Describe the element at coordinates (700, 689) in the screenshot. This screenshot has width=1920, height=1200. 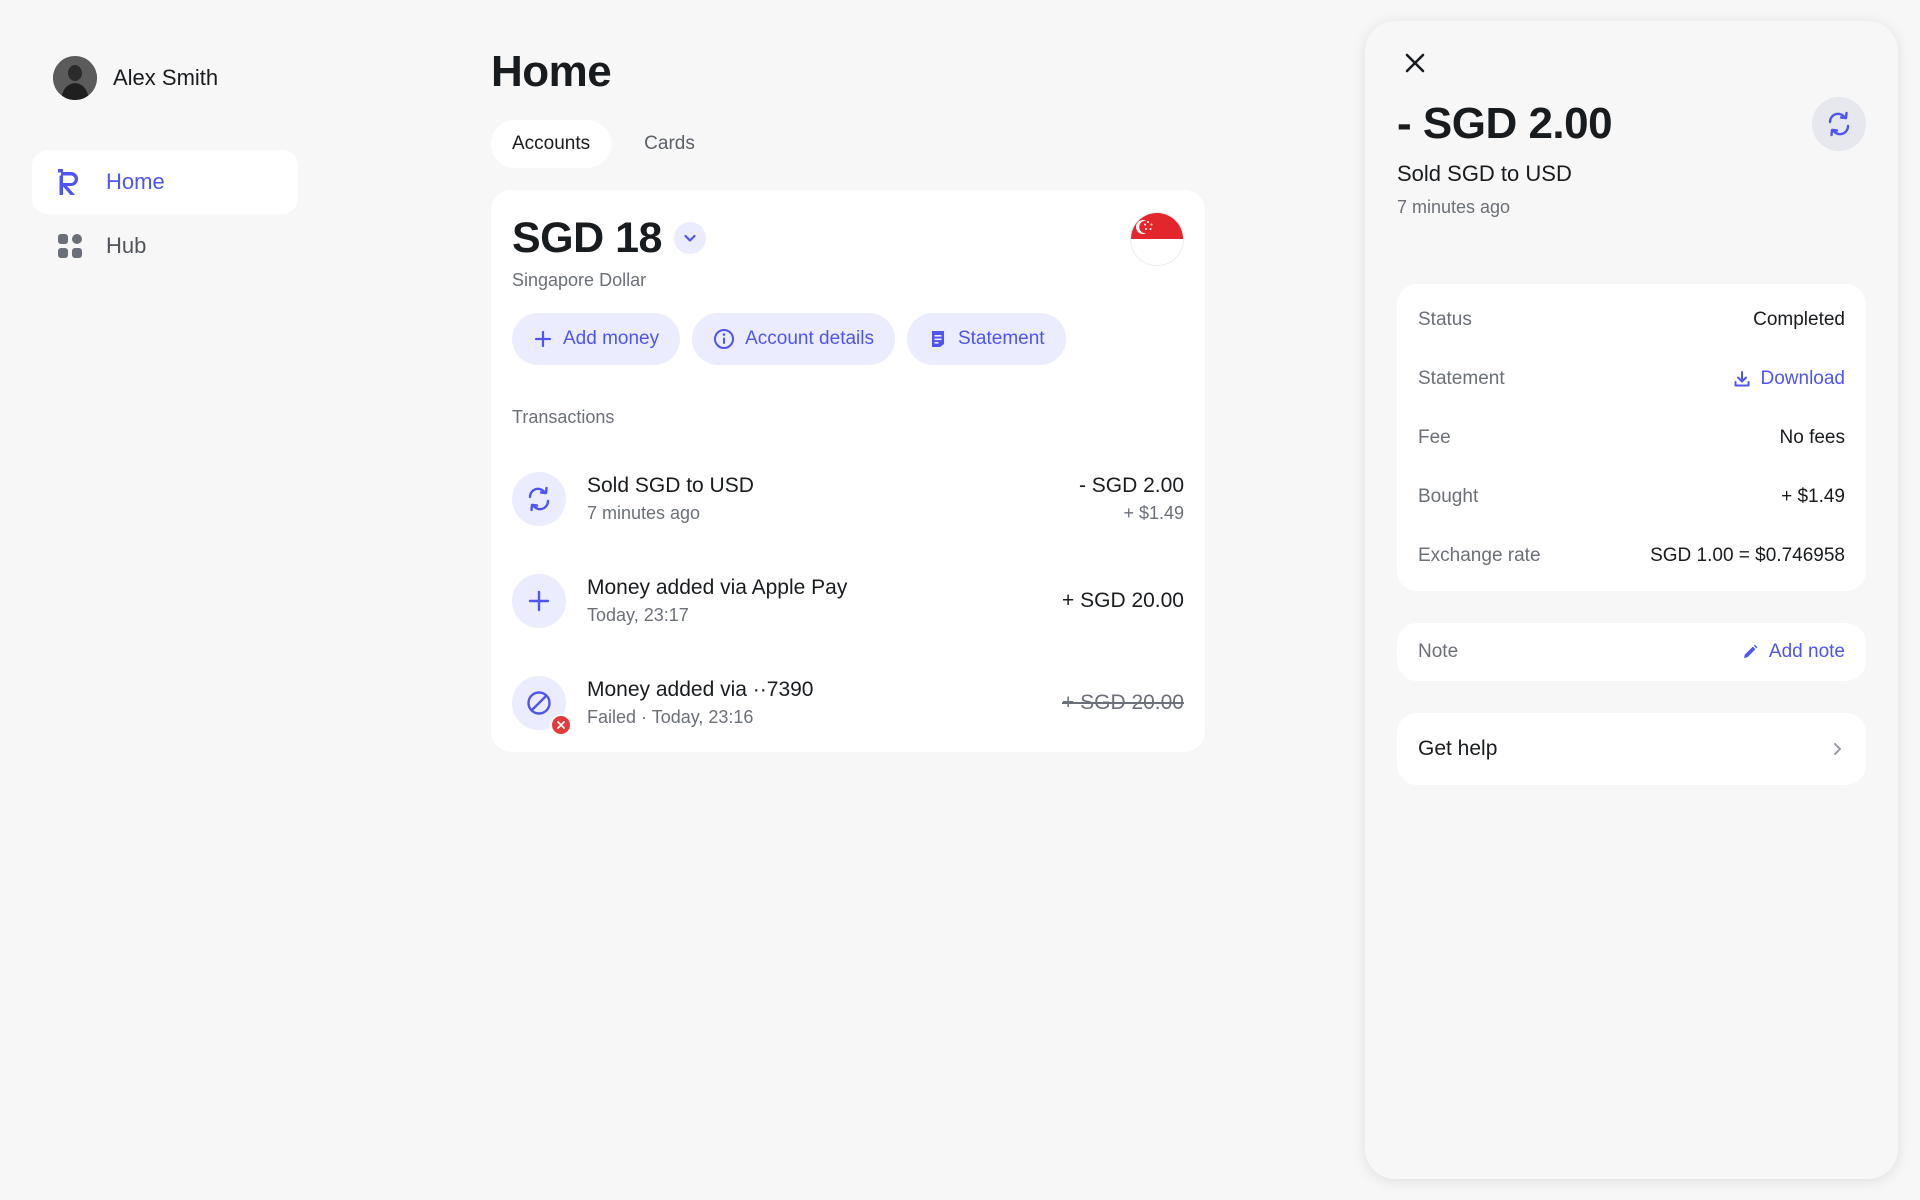
I see `transaction-title: Money added via ··7390` at that location.